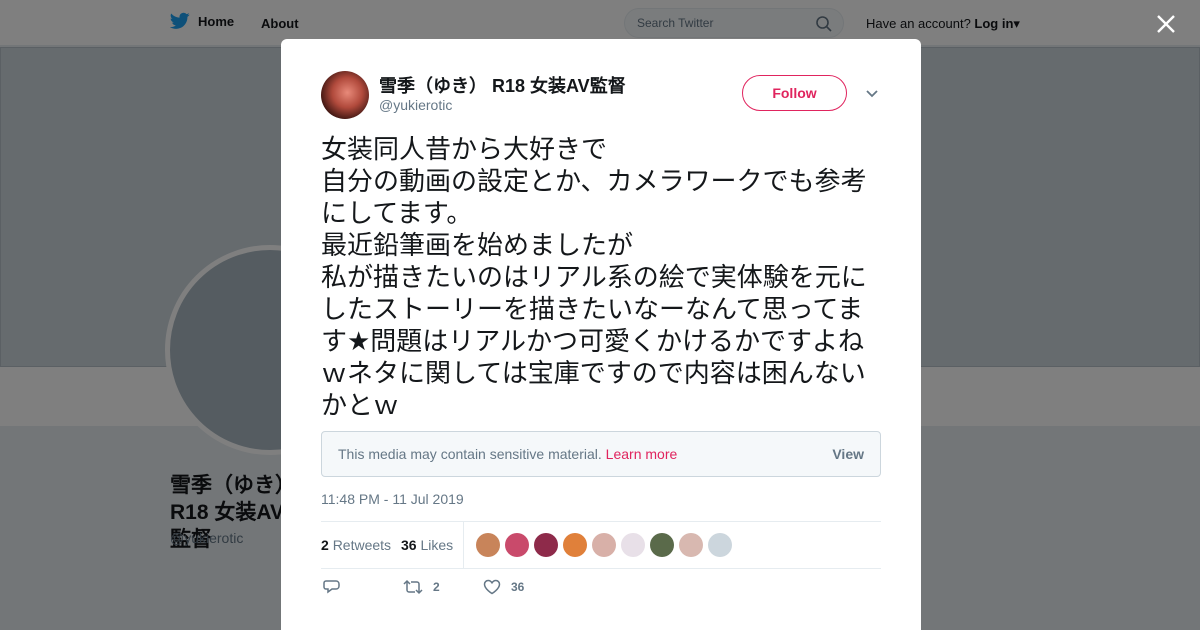 The image size is (1200, 630). What do you see at coordinates (463, 545) in the screenshot?
I see `stats-divider` at bounding box center [463, 545].